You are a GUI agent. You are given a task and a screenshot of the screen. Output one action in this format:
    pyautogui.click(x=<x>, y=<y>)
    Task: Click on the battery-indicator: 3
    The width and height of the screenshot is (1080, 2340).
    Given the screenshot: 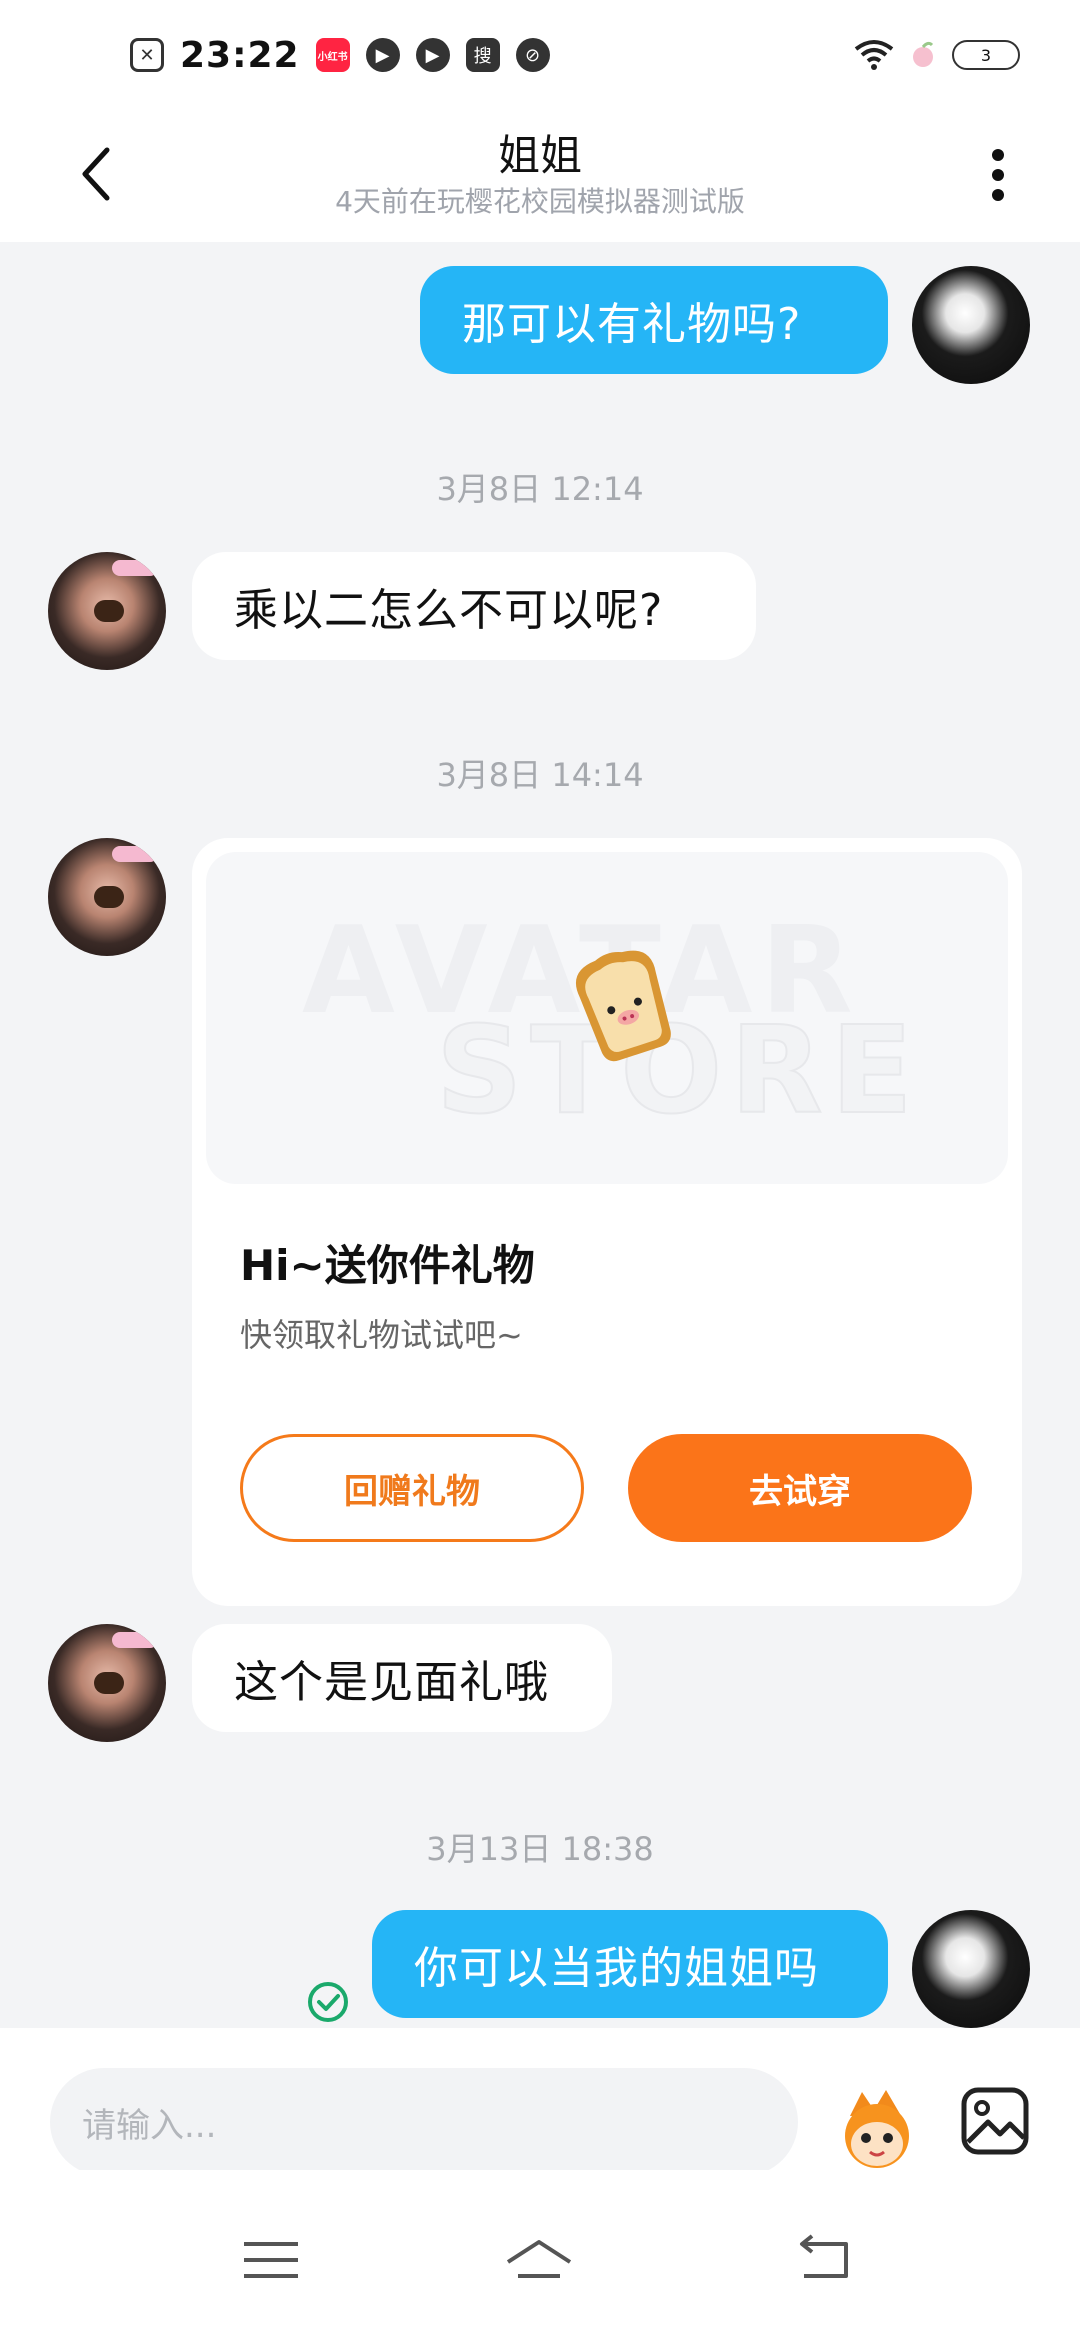 What is the action you would take?
    pyautogui.click(x=986, y=55)
    